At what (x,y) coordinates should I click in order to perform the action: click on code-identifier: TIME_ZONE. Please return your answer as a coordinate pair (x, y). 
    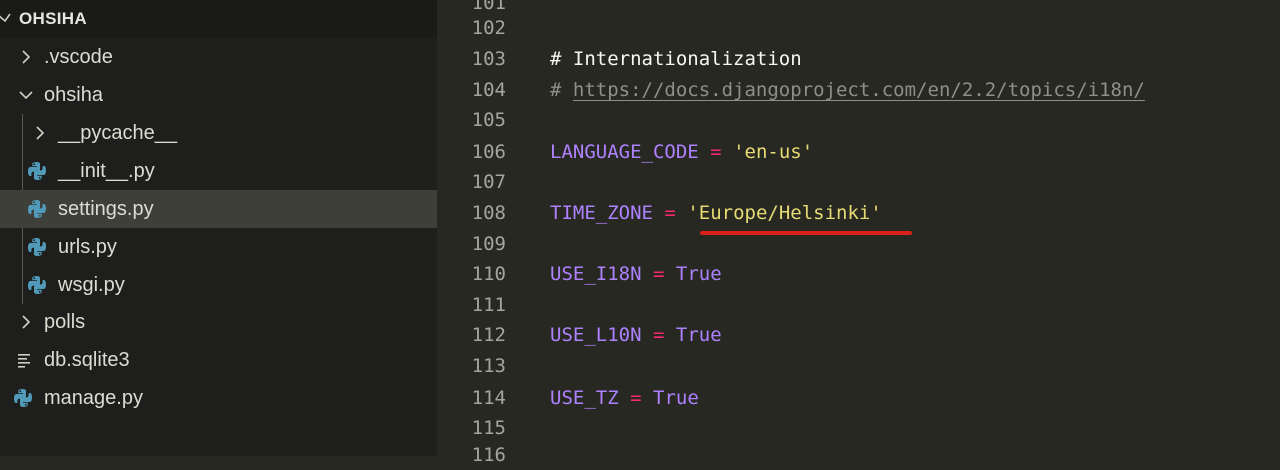
    Looking at the image, I should click on (601, 213).